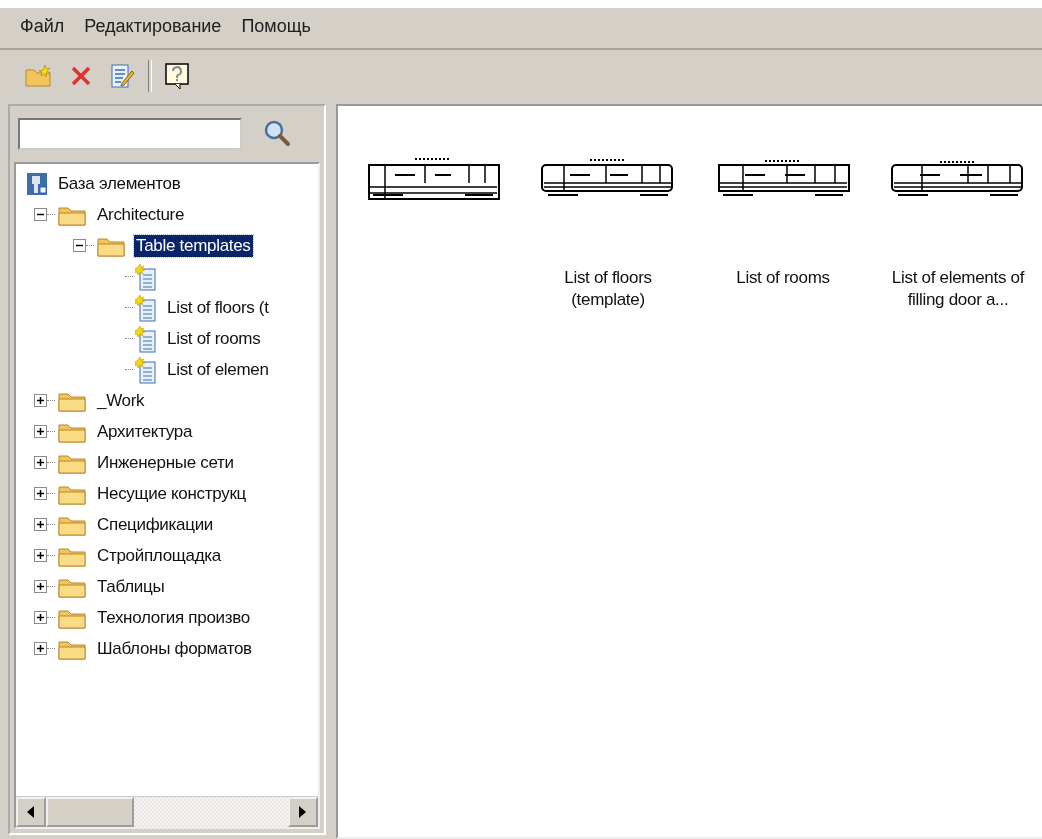  What do you see at coordinates (177, 76) in the screenshot?
I see `help-icon` at bounding box center [177, 76].